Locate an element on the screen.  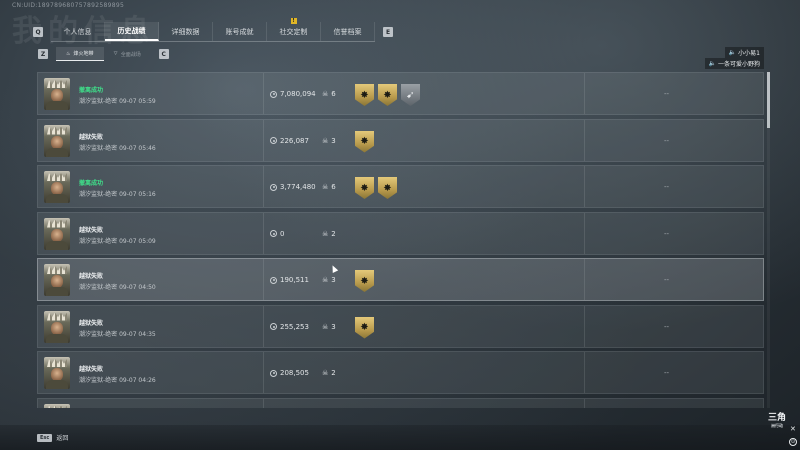
logo-main-text: 三角 is located at coordinates (776, 418).